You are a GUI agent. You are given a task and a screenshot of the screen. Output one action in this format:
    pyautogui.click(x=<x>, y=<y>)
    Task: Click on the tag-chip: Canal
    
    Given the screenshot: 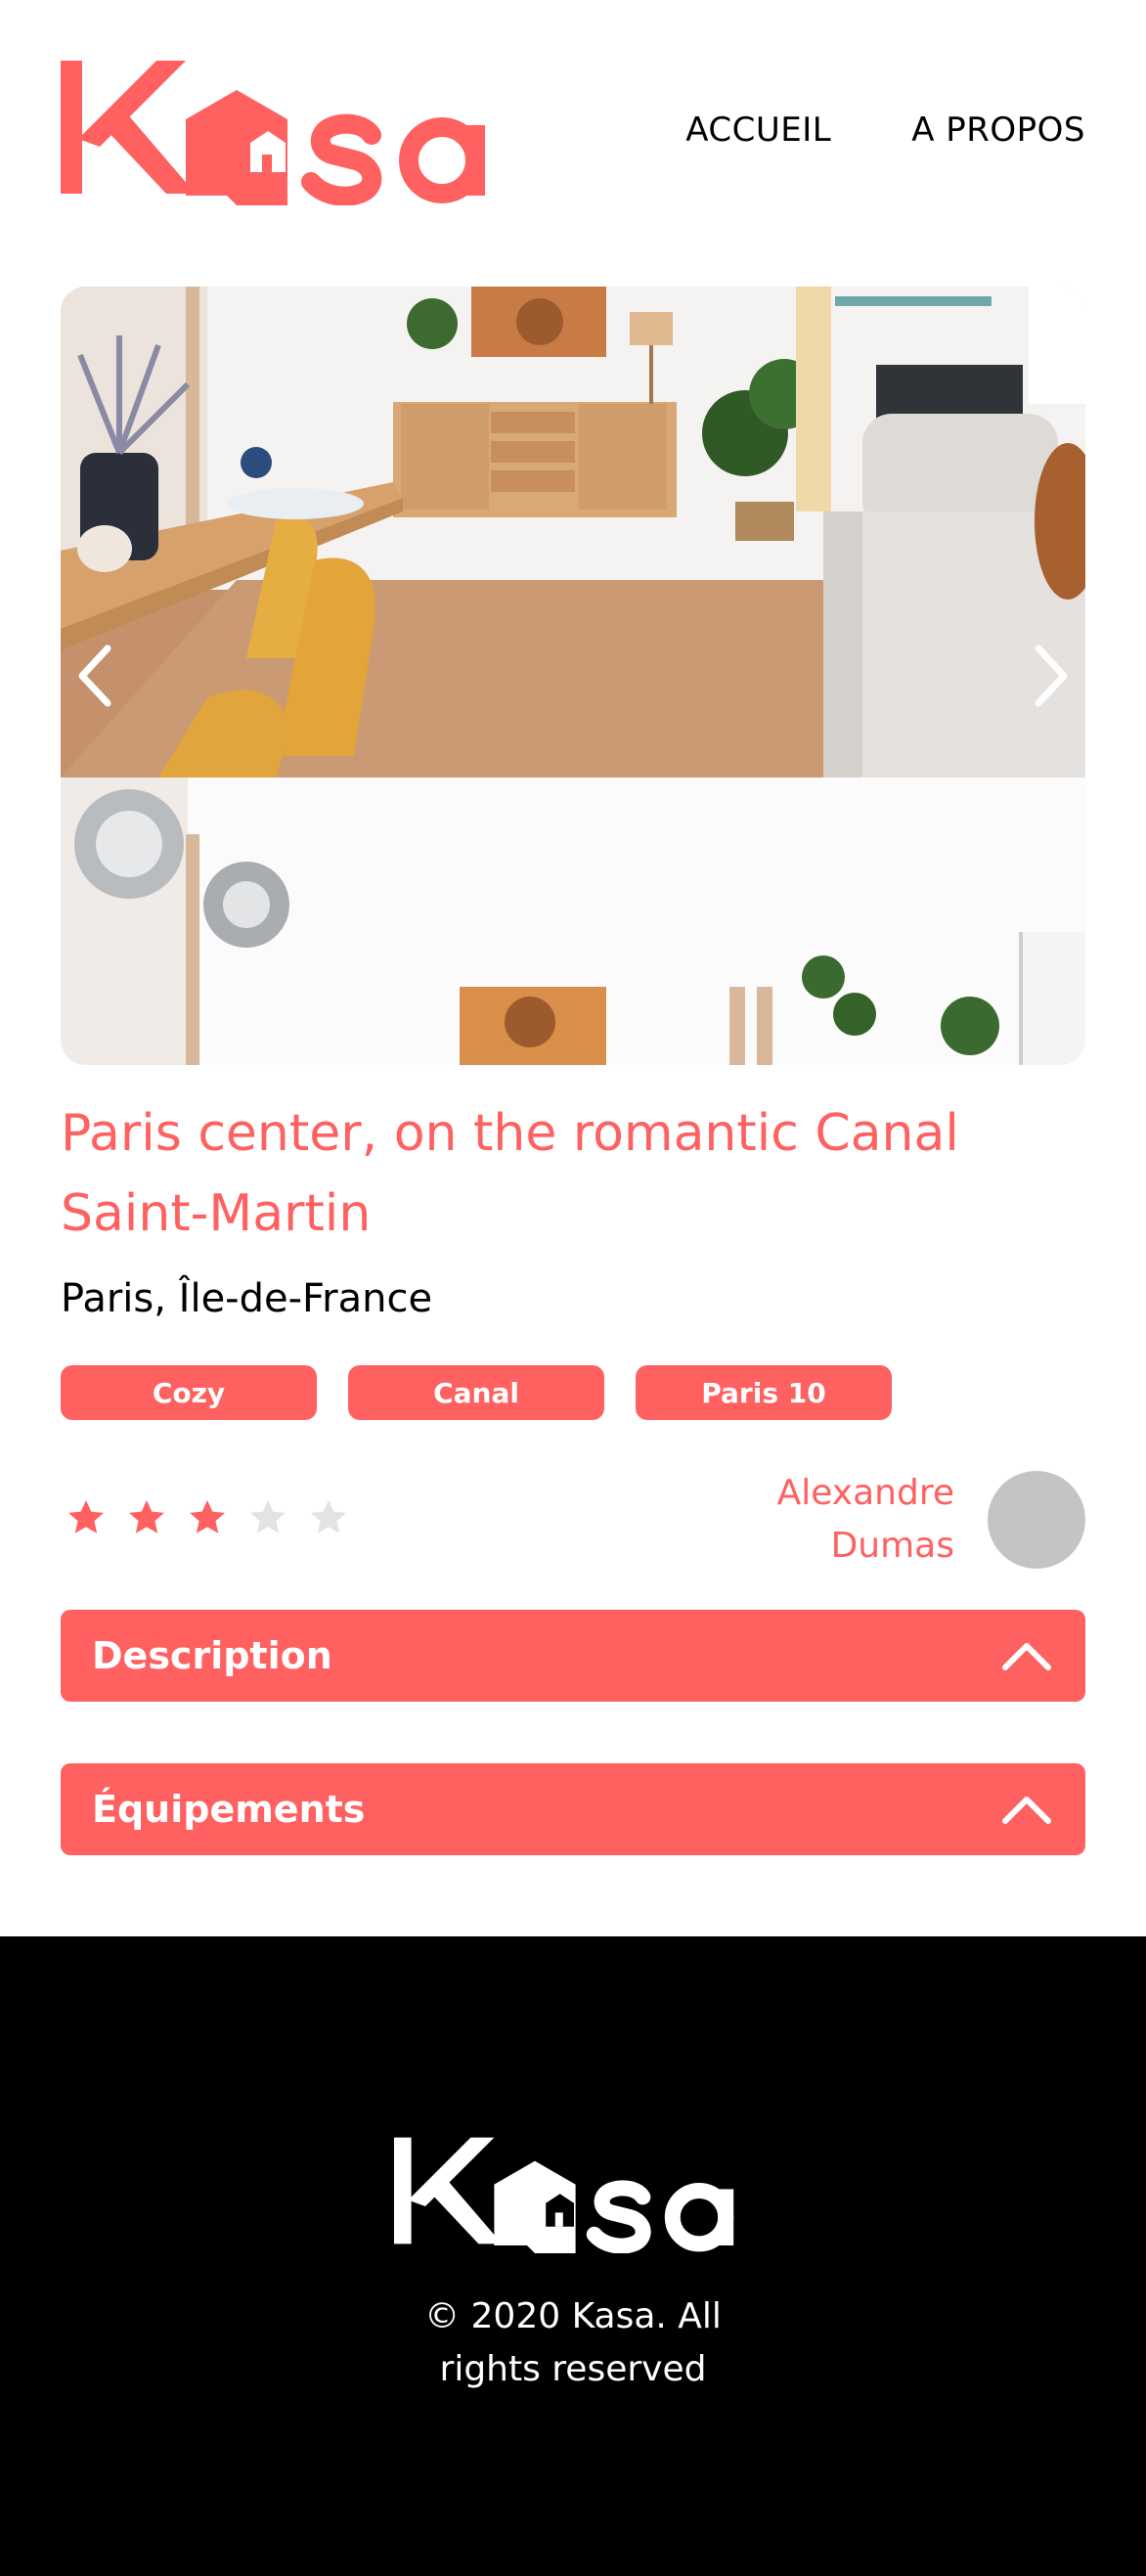 What is the action you would take?
    pyautogui.click(x=476, y=1392)
    